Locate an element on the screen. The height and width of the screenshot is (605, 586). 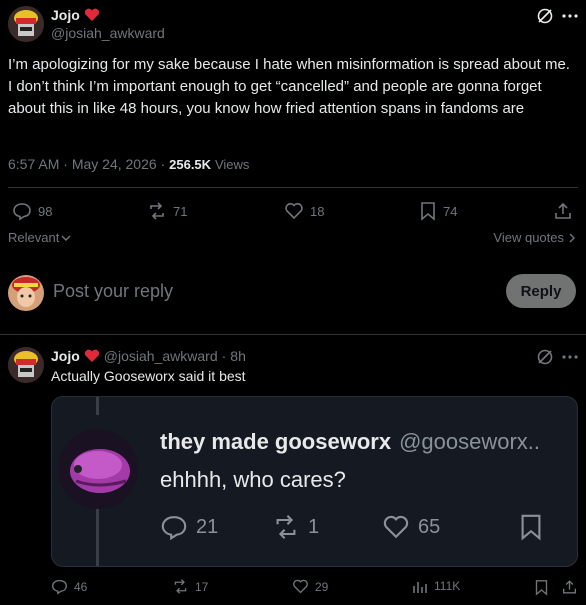
reply-count: 46 is located at coordinates (81, 586).